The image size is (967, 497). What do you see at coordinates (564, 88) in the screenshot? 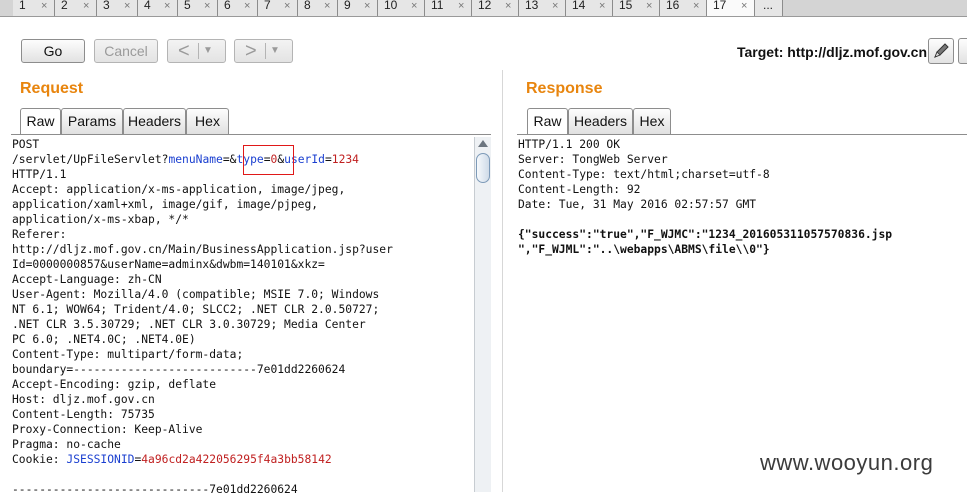
I see `response-title: Response` at bounding box center [564, 88].